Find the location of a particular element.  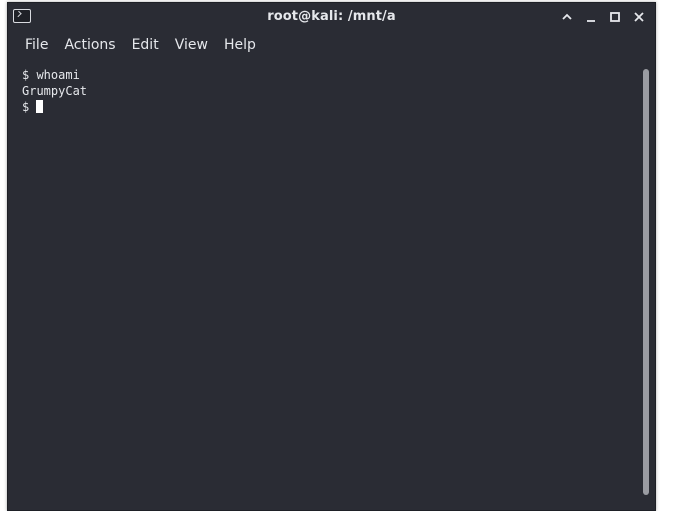

scrollbar is located at coordinates (646, 282).